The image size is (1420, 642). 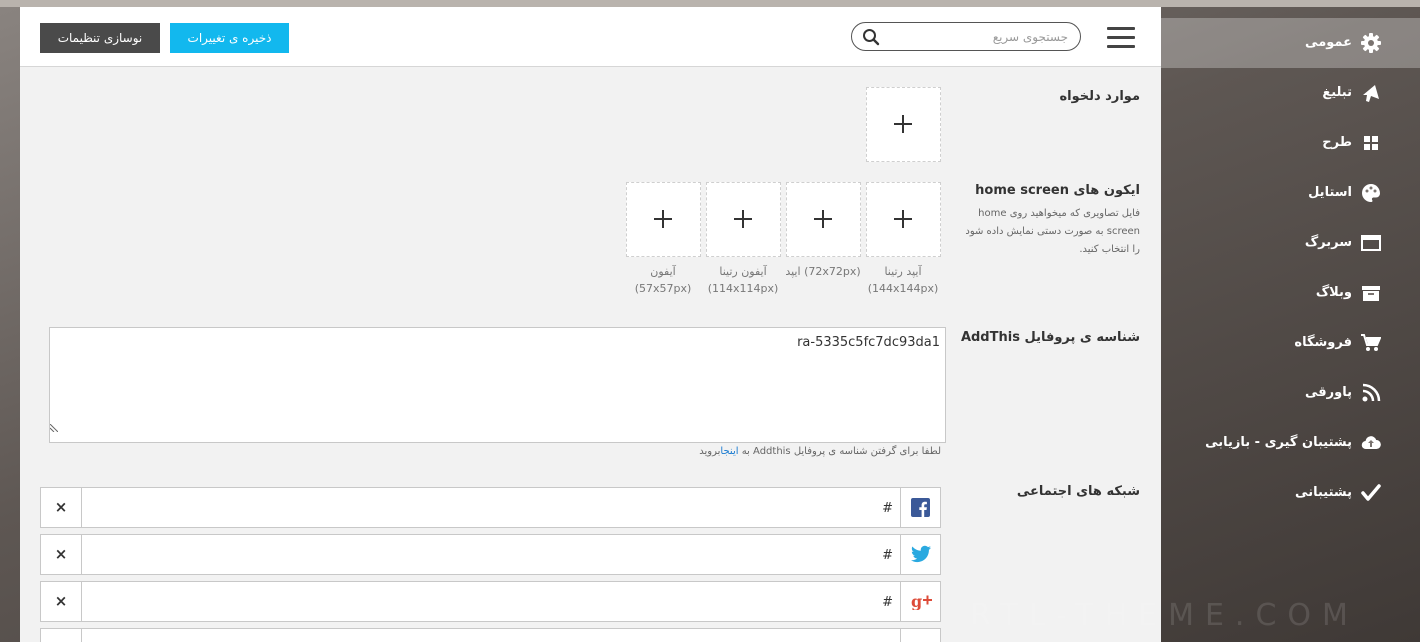 I want to click on upload-box-ipad, so click(x=823, y=219).